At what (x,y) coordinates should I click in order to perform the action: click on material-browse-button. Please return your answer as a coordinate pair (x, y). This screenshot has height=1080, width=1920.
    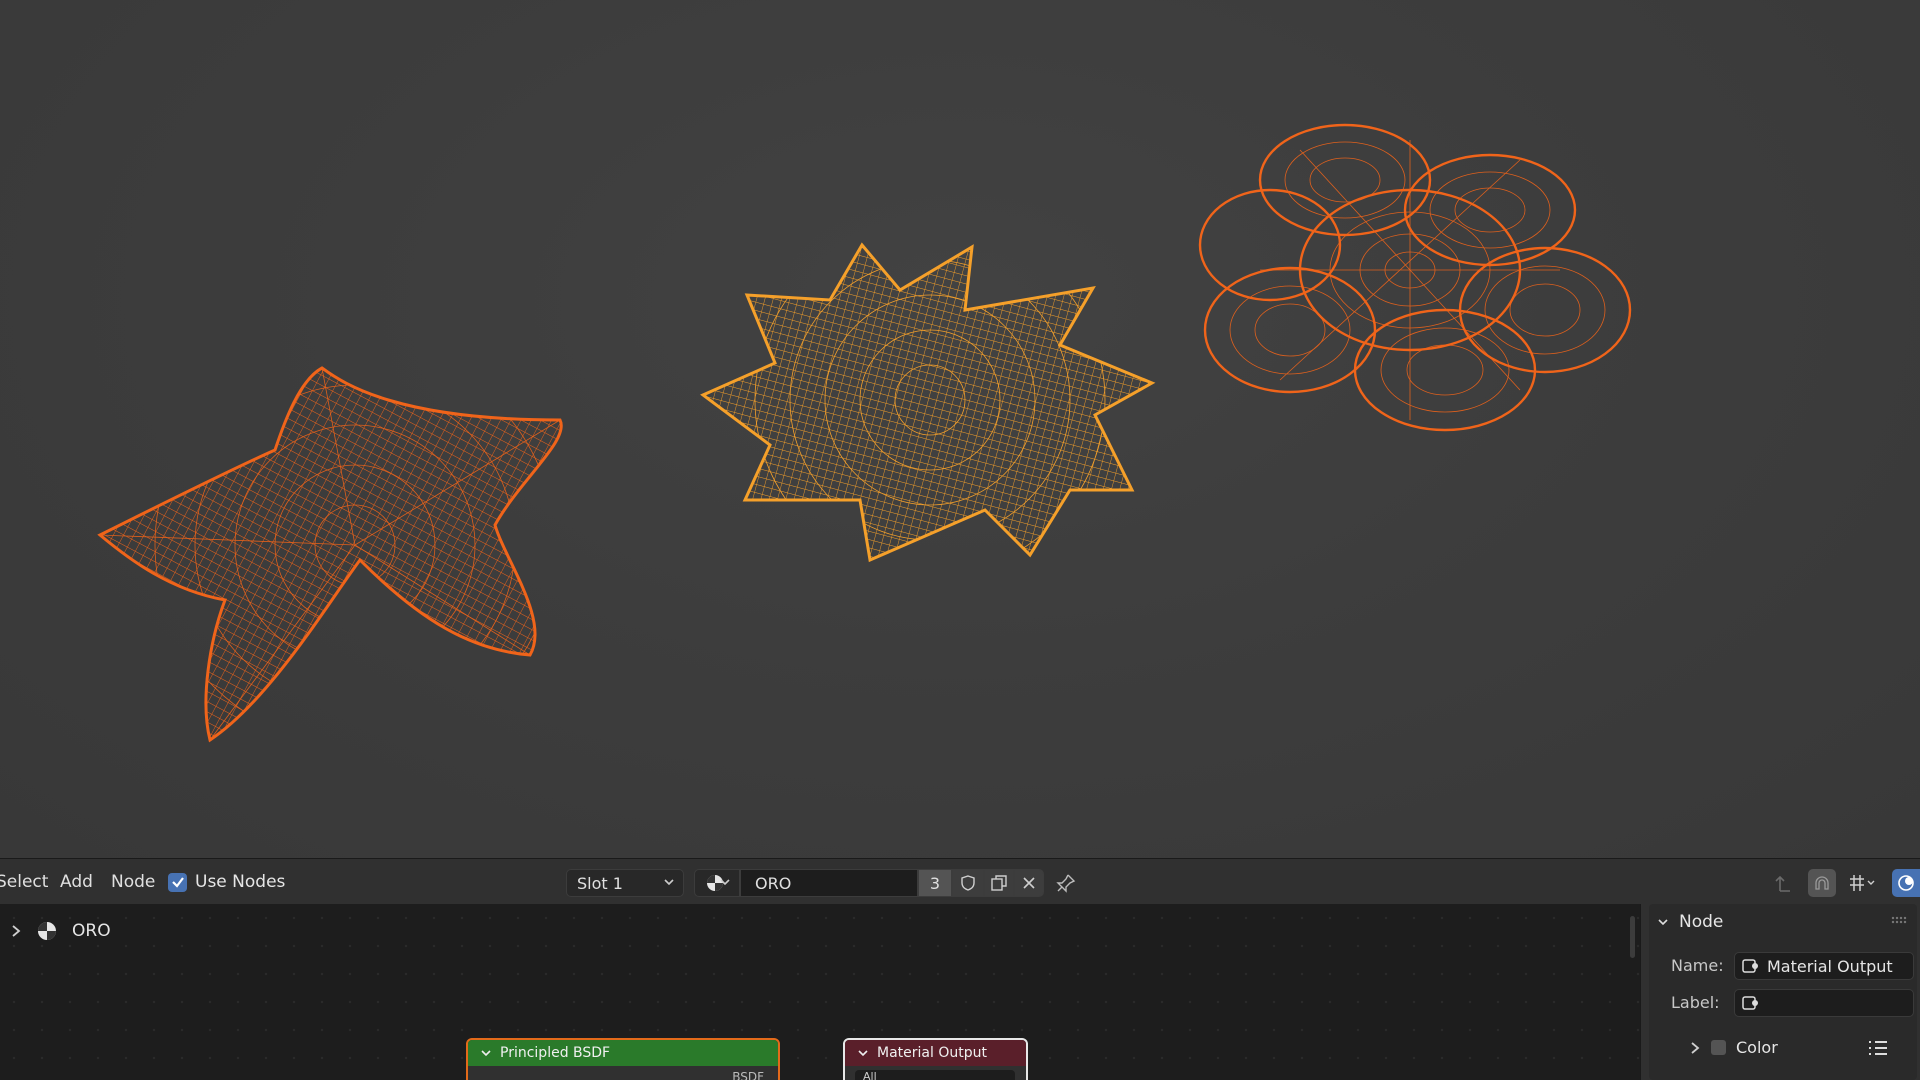
    Looking at the image, I should click on (717, 883).